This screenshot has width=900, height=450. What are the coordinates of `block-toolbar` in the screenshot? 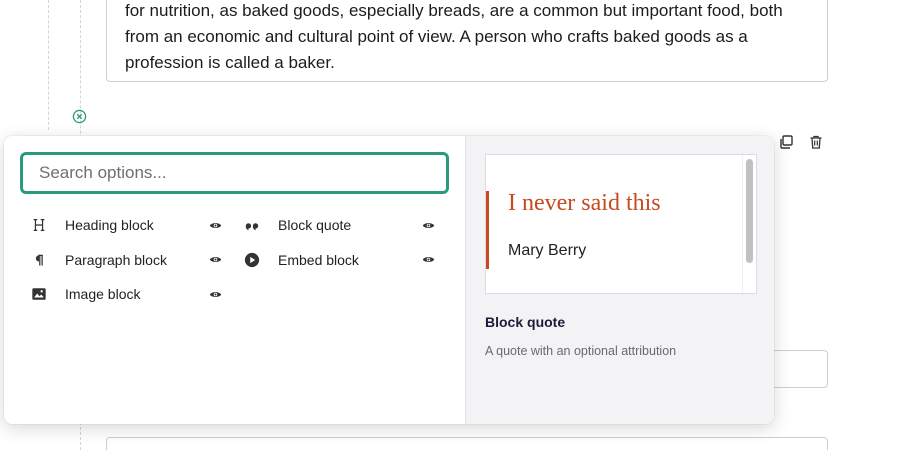 It's located at (801, 142).